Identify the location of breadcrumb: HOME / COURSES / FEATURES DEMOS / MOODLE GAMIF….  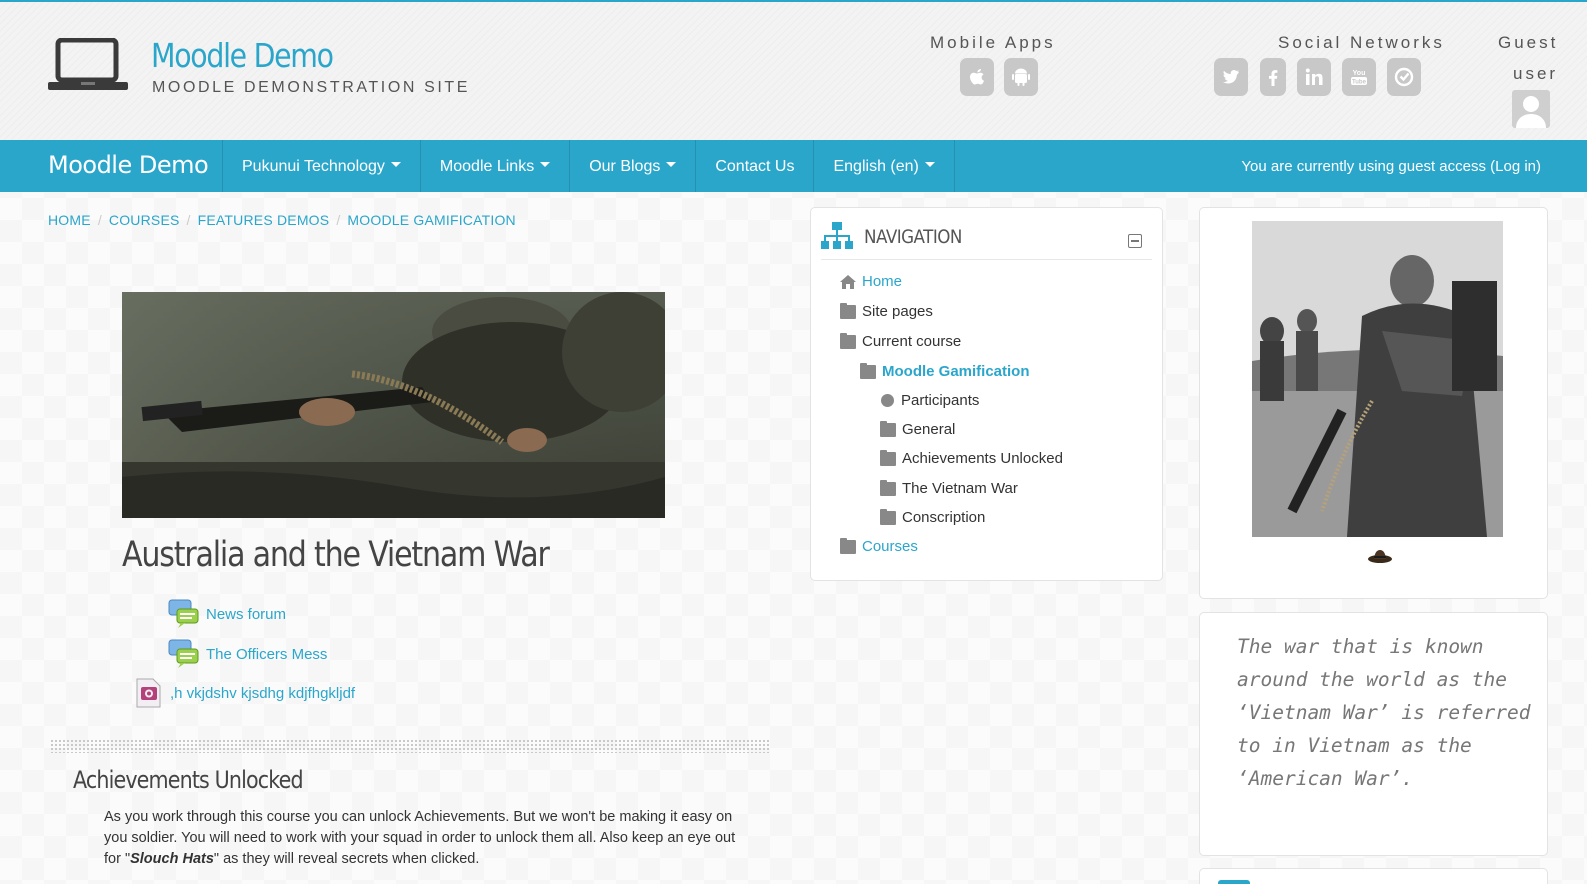
(282, 220).